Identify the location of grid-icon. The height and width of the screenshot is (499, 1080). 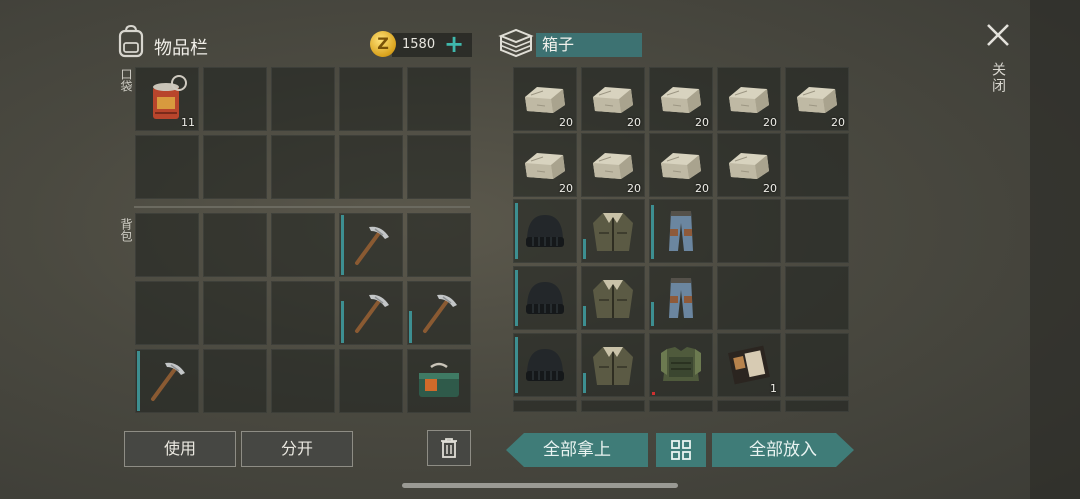
(681, 450).